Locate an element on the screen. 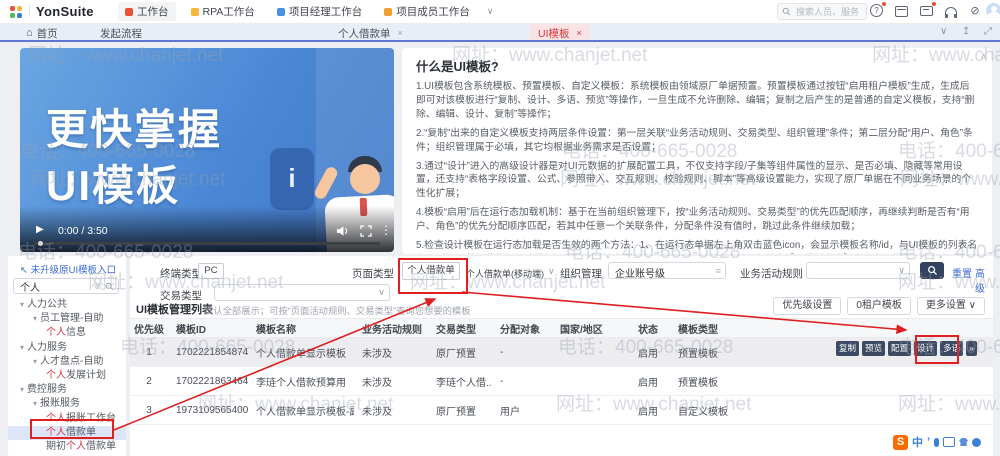 This screenshot has width=1000, height=456. column-header-分配对象: 分配对象 is located at coordinates (522, 328).